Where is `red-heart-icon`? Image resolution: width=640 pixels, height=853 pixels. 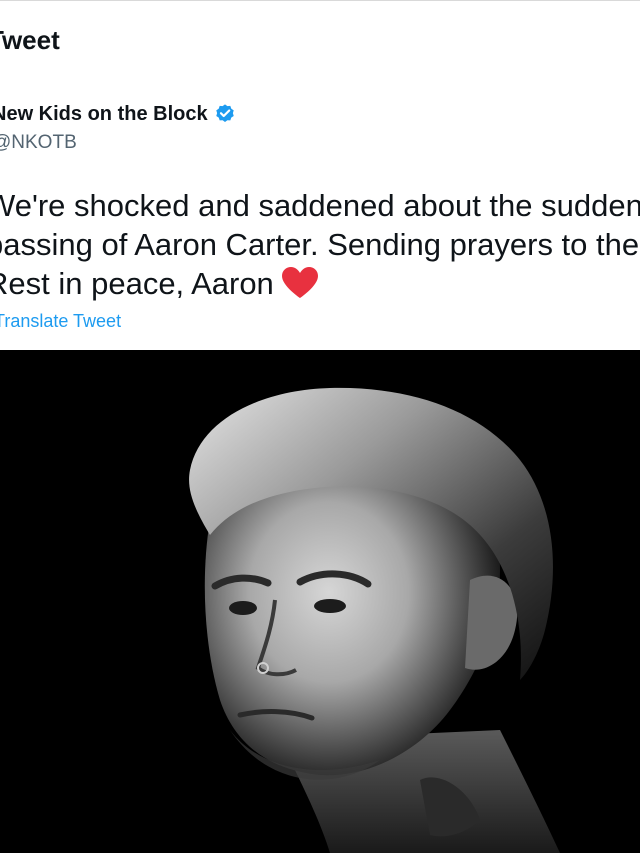
red-heart-icon is located at coordinates (300, 283).